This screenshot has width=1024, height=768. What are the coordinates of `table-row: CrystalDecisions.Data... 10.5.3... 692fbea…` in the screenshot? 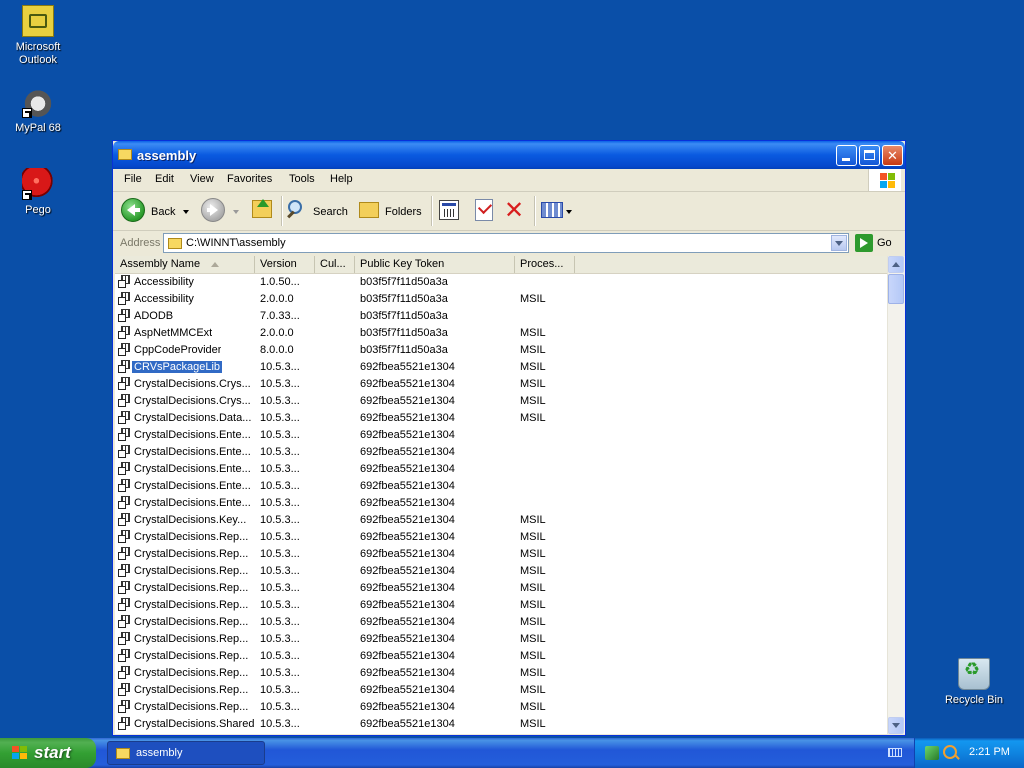 It's located at (503, 418).